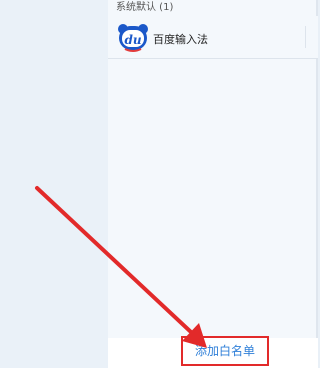 The image size is (320, 368). Describe the element at coordinates (145, 7) in the screenshot. I see `section-header-system-default: 系统默认 (1)` at that location.